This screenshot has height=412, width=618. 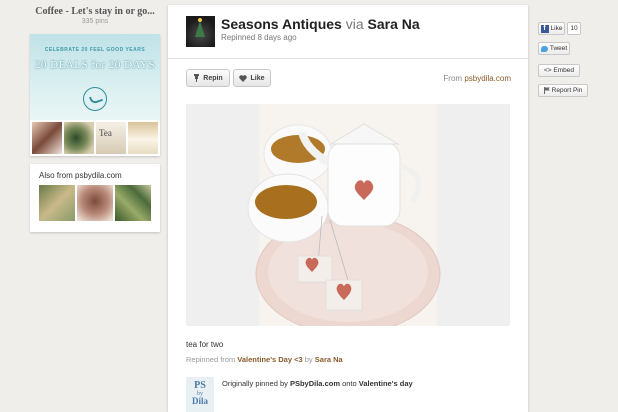 I want to click on tweet-button: Tweet, so click(x=554, y=48).